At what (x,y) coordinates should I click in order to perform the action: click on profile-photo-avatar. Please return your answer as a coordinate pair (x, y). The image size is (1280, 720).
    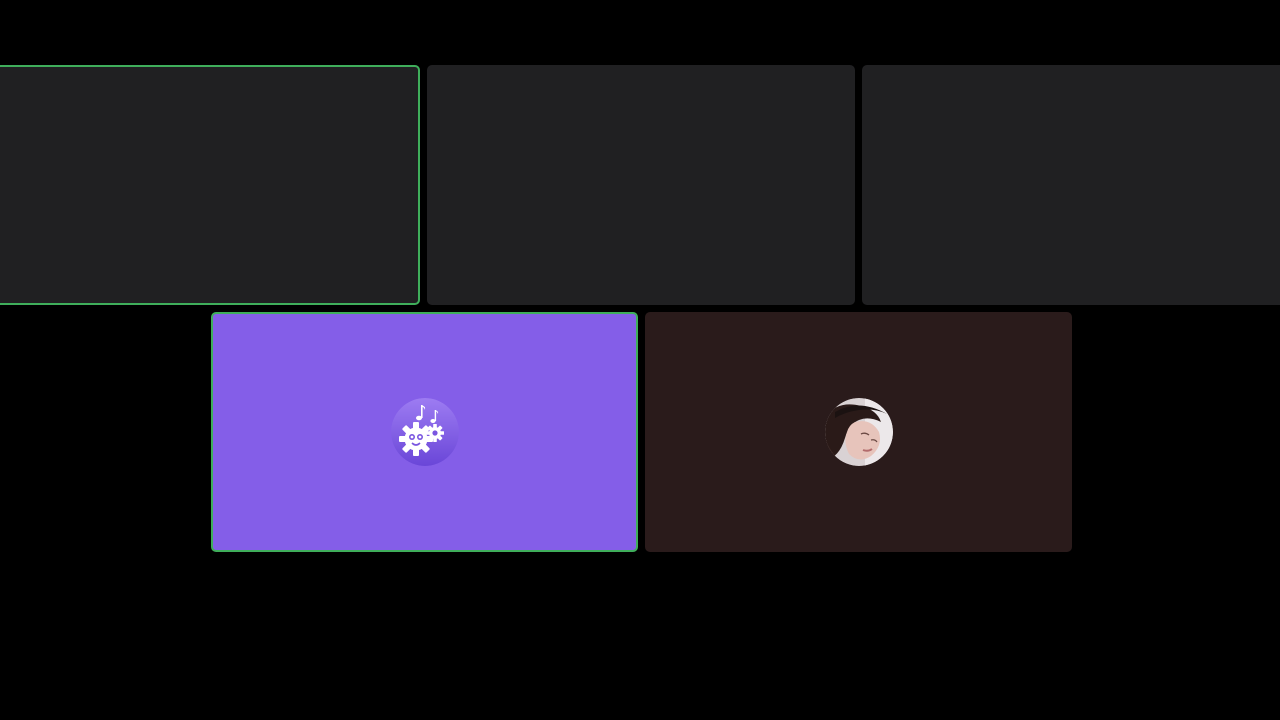
    Looking at the image, I should click on (858, 432).